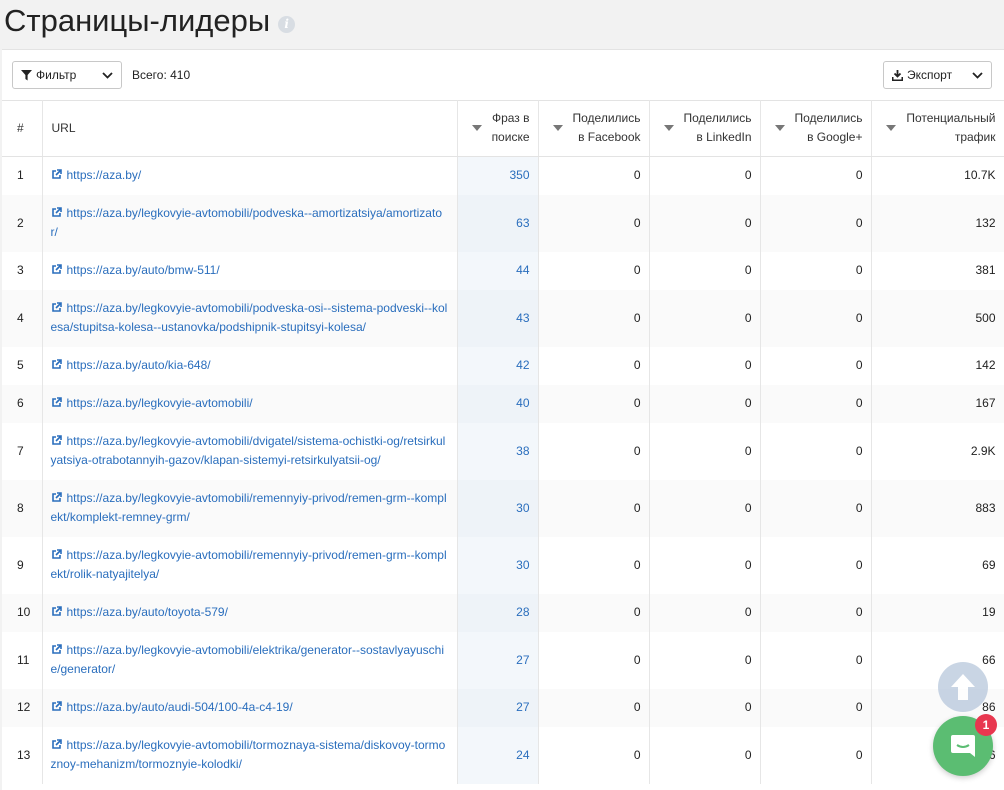 The height and width of the screenshot is (790, 1004). What do you see at coordinates (937, 508) in the screenshot?
I see `row-traffic: 883` at bounding box center [937, 508].